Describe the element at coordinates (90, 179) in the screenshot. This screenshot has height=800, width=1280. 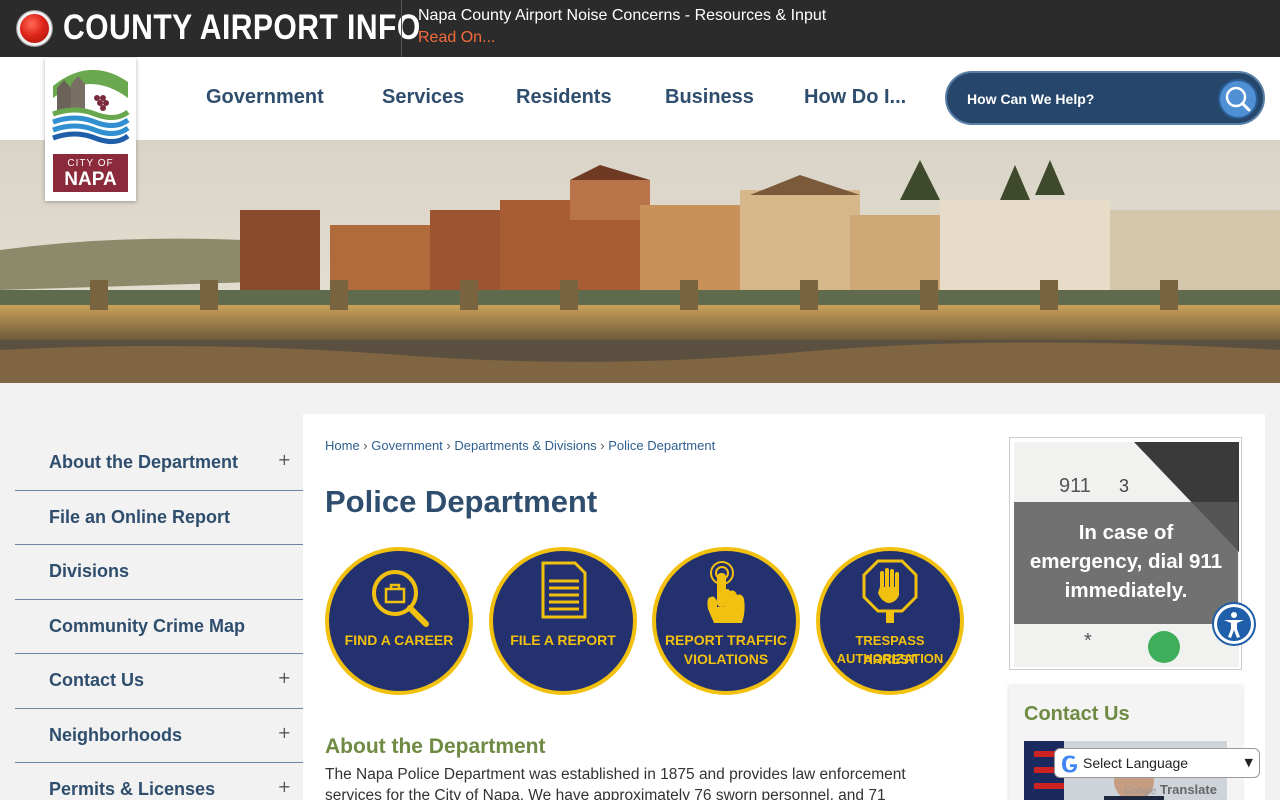
I see `logo-line2: NAPA` at that location.